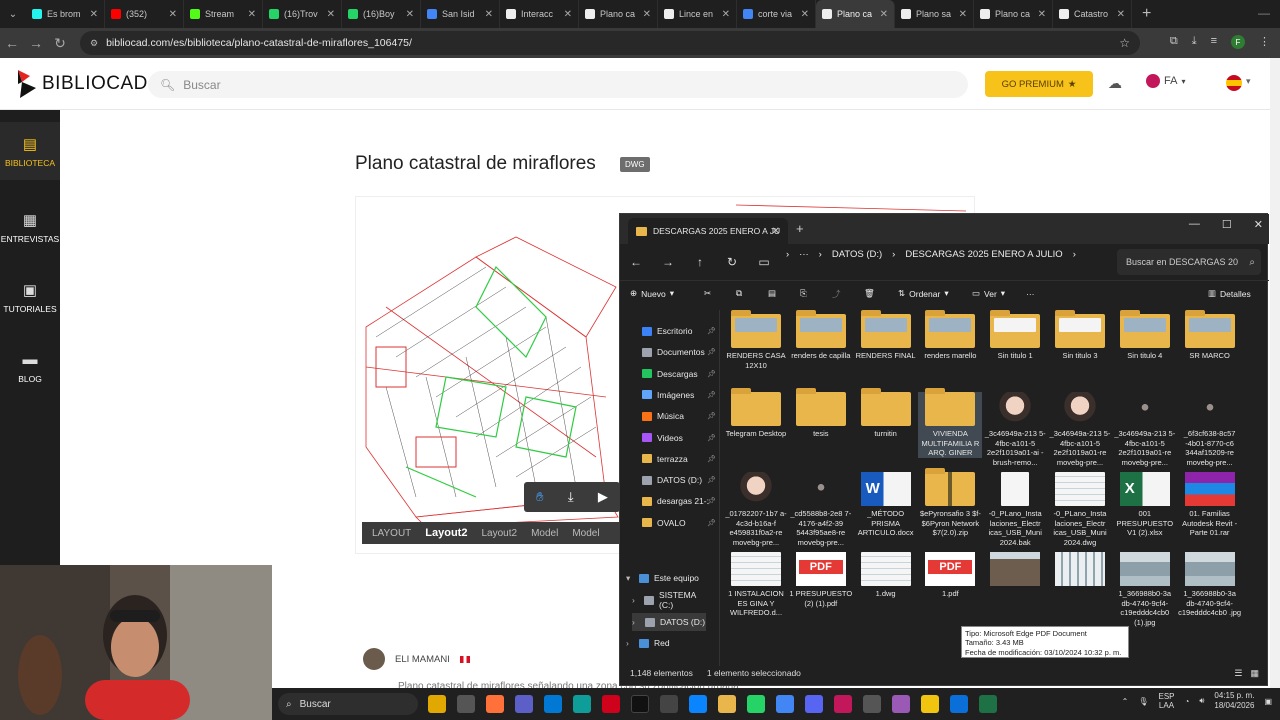 Image resolution: width=1280 pixels, height=720 pixels. Describe the element at coordinates (821, 580) in the screenshot. I see `file-item: PDF 1 PRESUPUESTO (2) (1).pdf` at that location.